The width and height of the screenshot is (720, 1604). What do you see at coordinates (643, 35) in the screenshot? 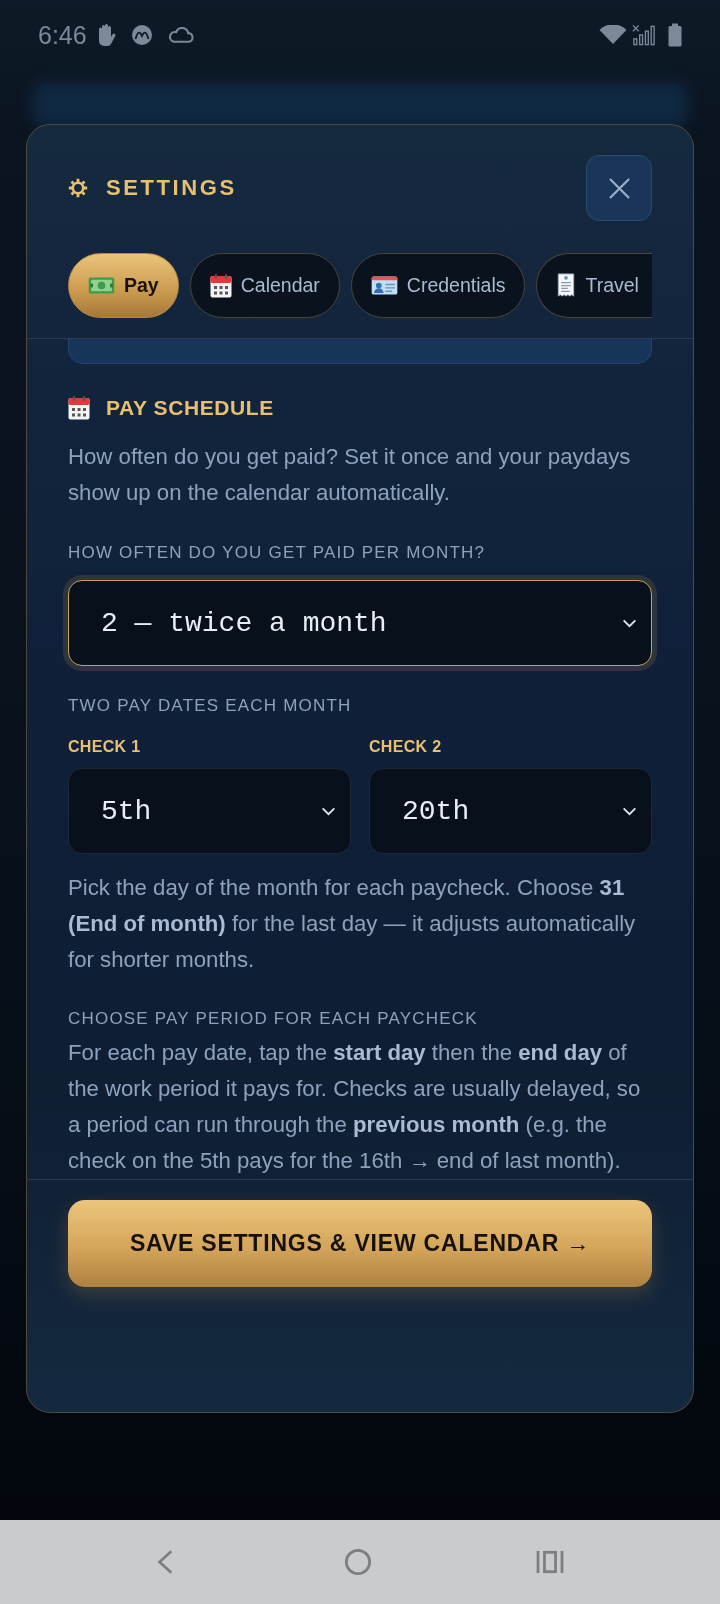
I see `signal-icon` at bounding box center [643, 35].